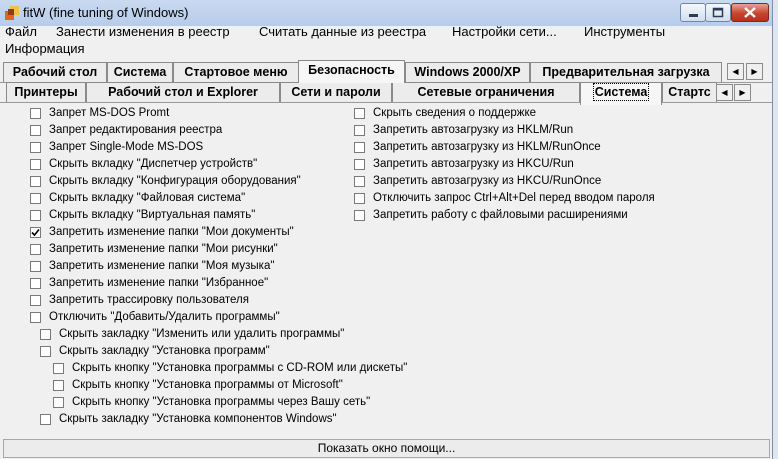 This screenshot has height=459, width=778. I want to click on subtab-scroll-left-button: ◀, so click(724, 92).